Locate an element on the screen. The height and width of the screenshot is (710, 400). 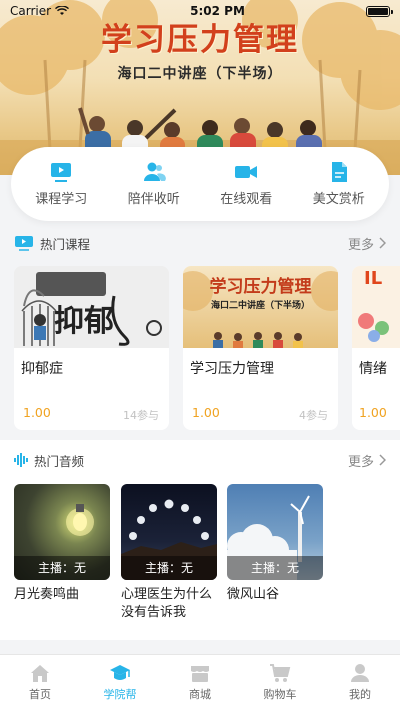
audio-title: 心理医生为什么没有告诉我 is located at coordinates (167, 603).